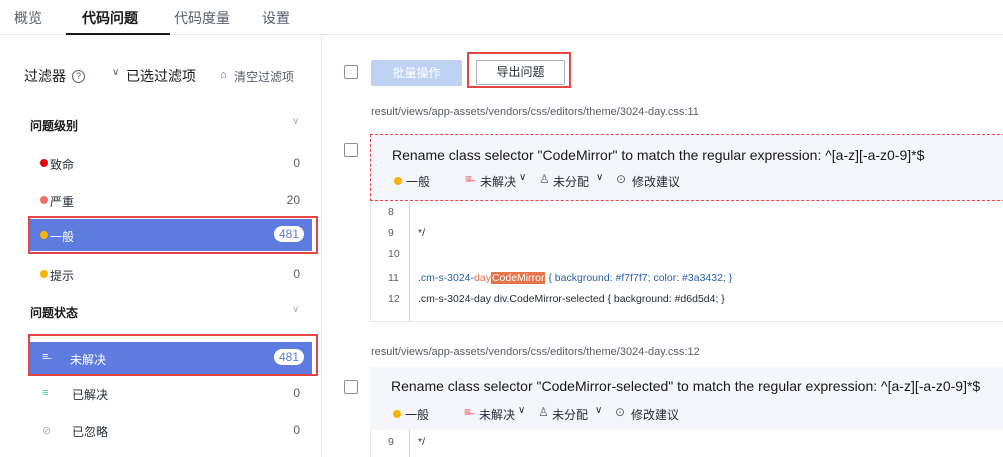 The height and width of the screenshot is (457, 1003). I want to click on level-label: 严重, so click(62, 202).